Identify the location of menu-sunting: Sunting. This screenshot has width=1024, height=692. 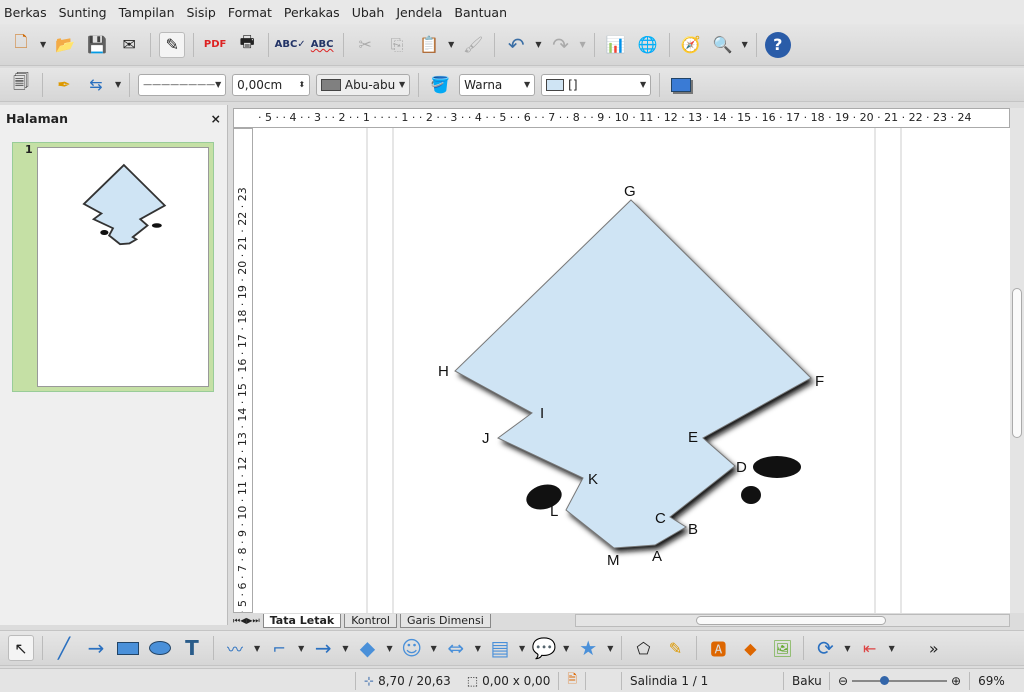
(83, 12).